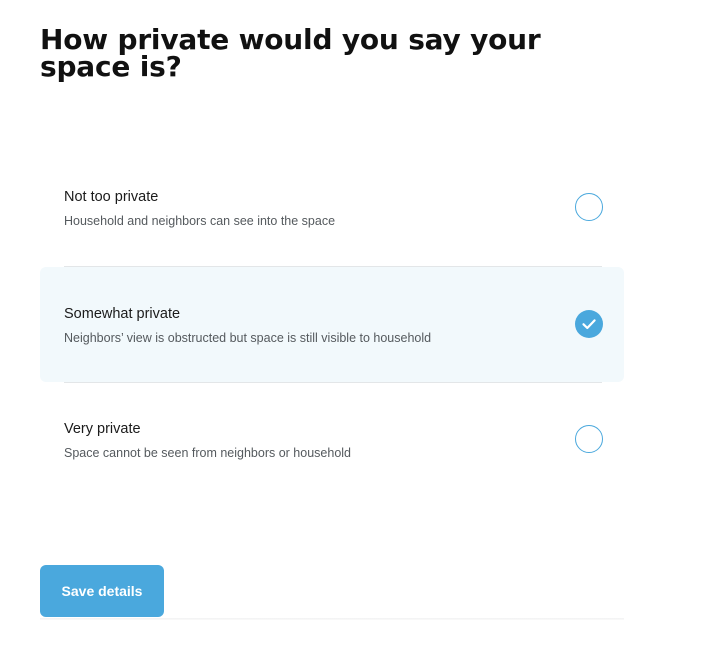  Describe the element at coordinates (332, 619) in the screenshot. I see `footer-divider` at that location.